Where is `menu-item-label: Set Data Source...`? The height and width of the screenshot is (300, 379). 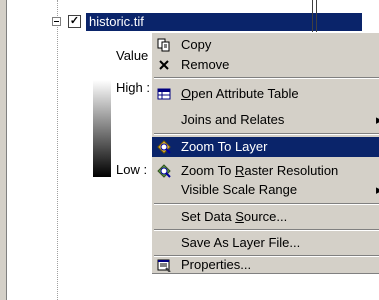 menu-item-label: Set Data Source... is located at coordinates (234, 216).